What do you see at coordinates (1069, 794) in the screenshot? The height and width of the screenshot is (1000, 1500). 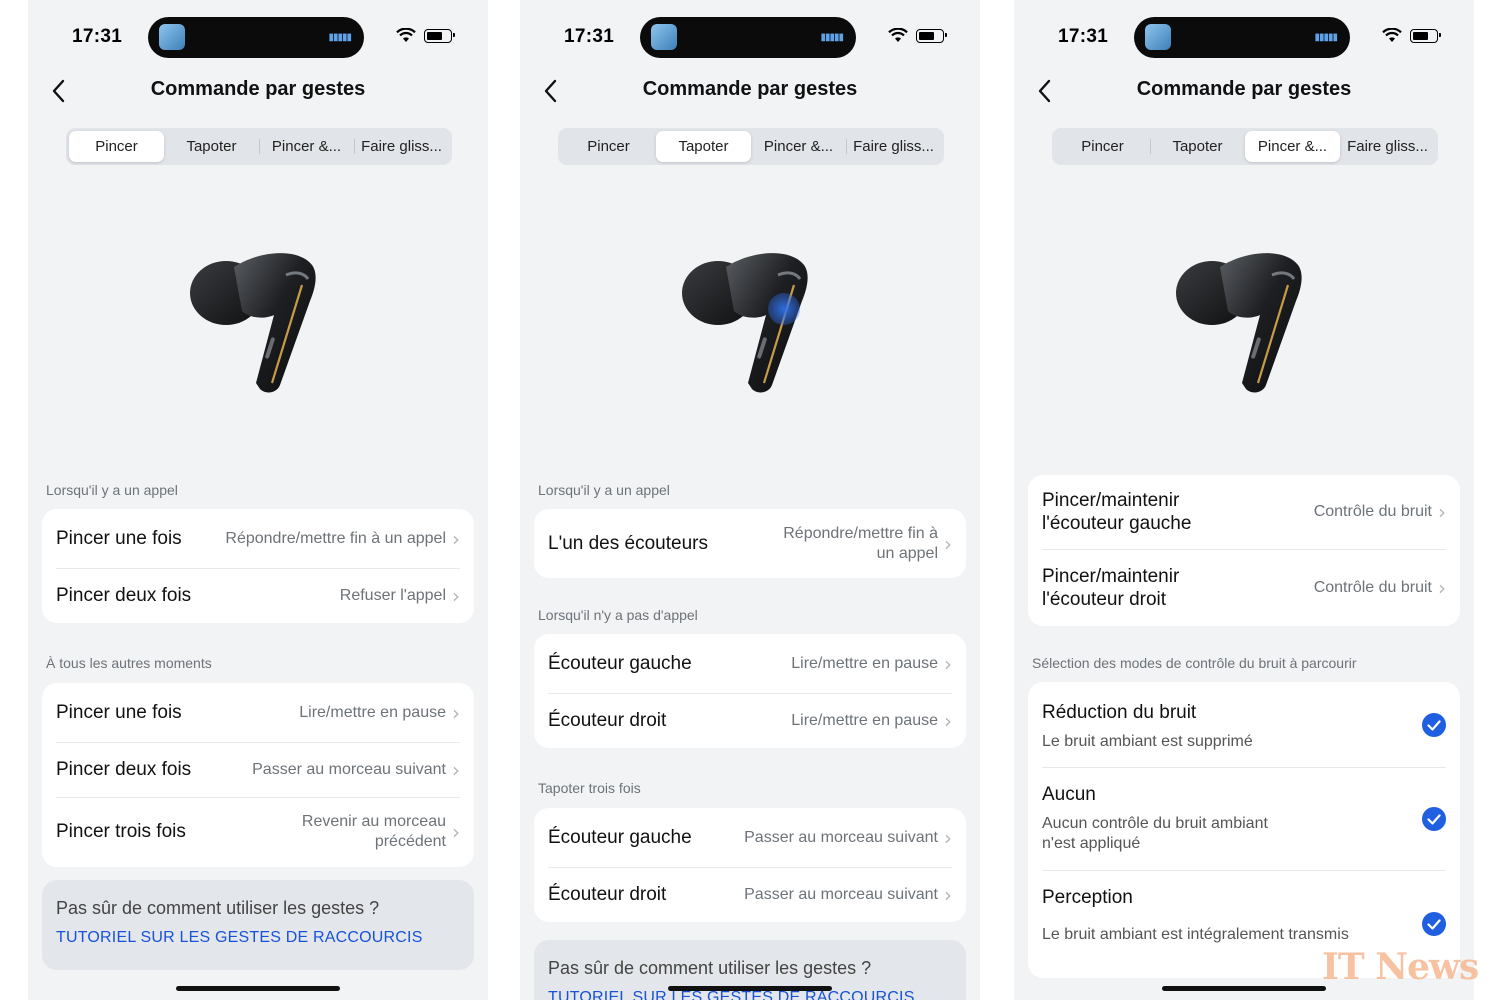 I see `mode-title: Aucun` at bounding box center [1069, 794].